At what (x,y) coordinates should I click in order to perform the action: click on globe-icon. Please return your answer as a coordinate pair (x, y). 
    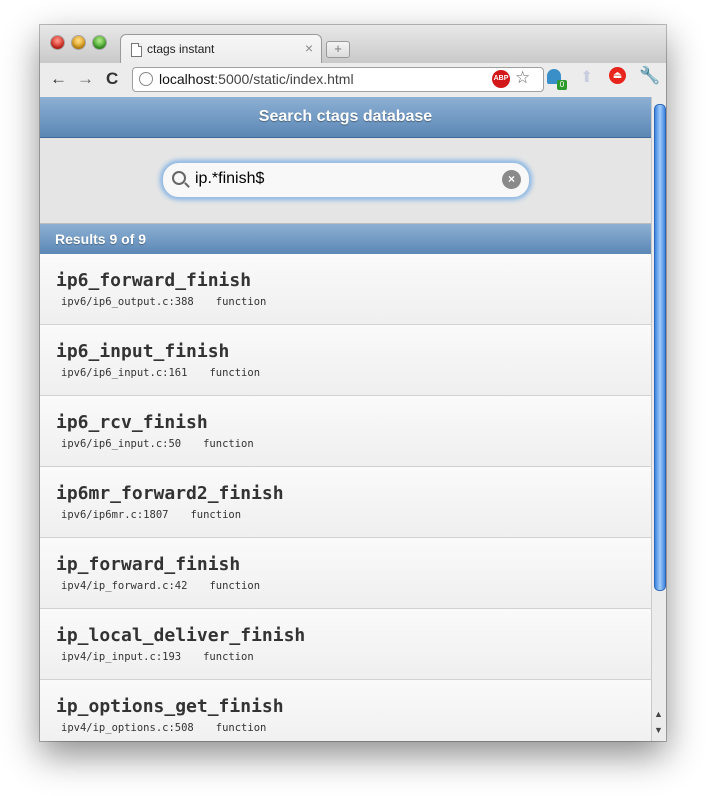
    Looking at the image, I should click on (146, 79).